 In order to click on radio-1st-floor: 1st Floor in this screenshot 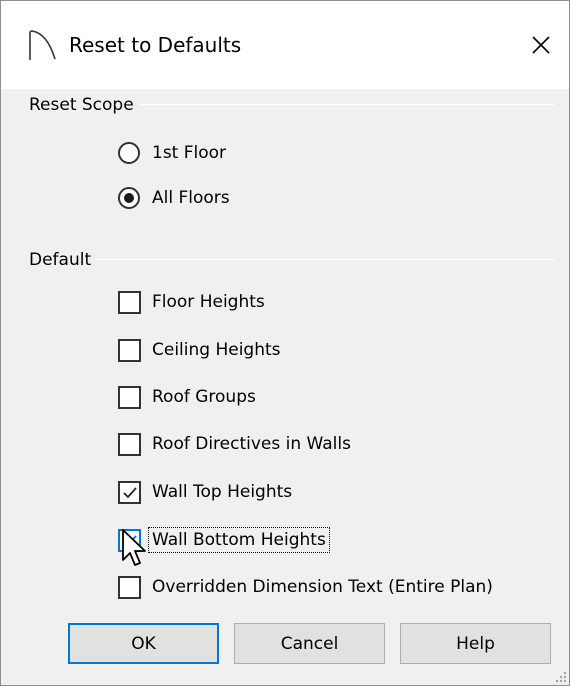, I will do `click(172, 153)`.